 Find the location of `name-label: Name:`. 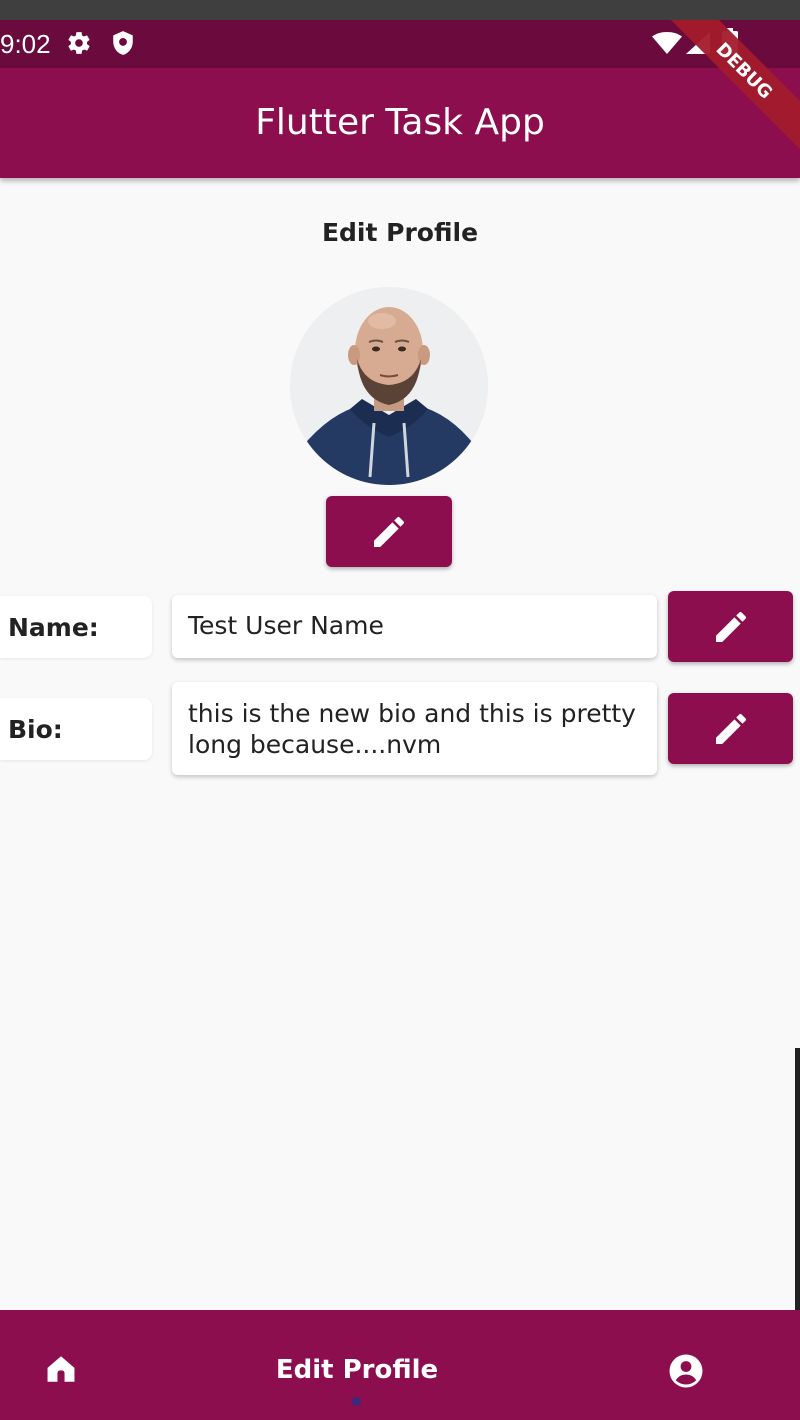

name-label: Name: is located at coordinates (53, 627).